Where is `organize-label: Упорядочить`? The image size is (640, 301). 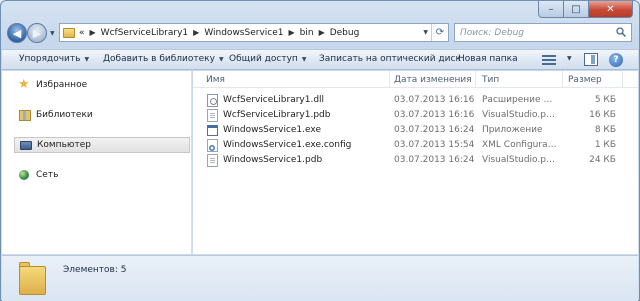 organize-label: Упорядочить is located at coordinates (50, 59).